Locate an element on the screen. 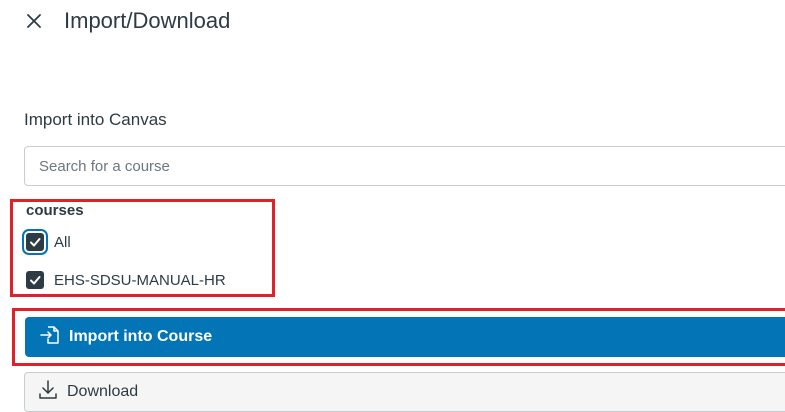  import-into-course-button: Import into Course is located at coordinates (405, 337).